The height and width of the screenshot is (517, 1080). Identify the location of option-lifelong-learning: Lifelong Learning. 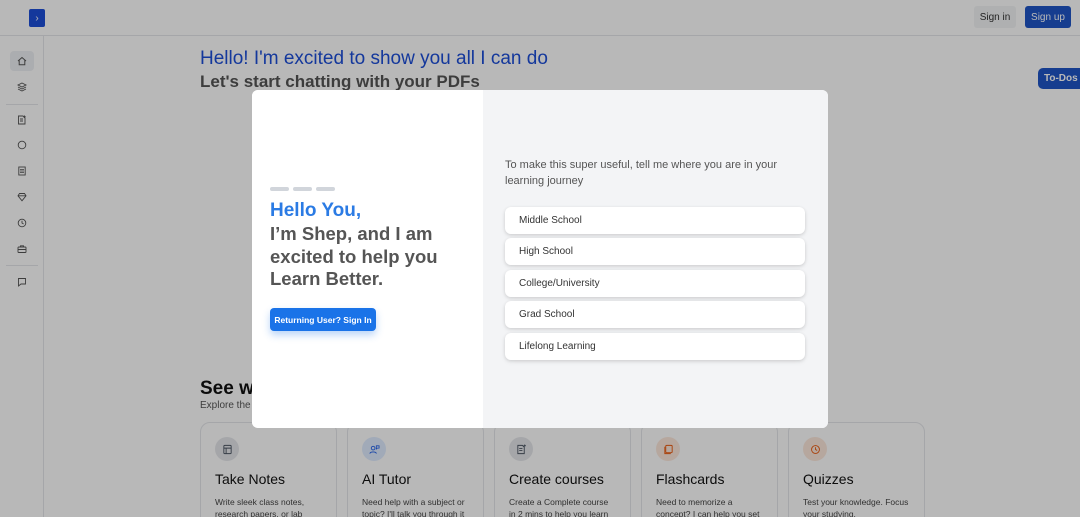
(655, 346).